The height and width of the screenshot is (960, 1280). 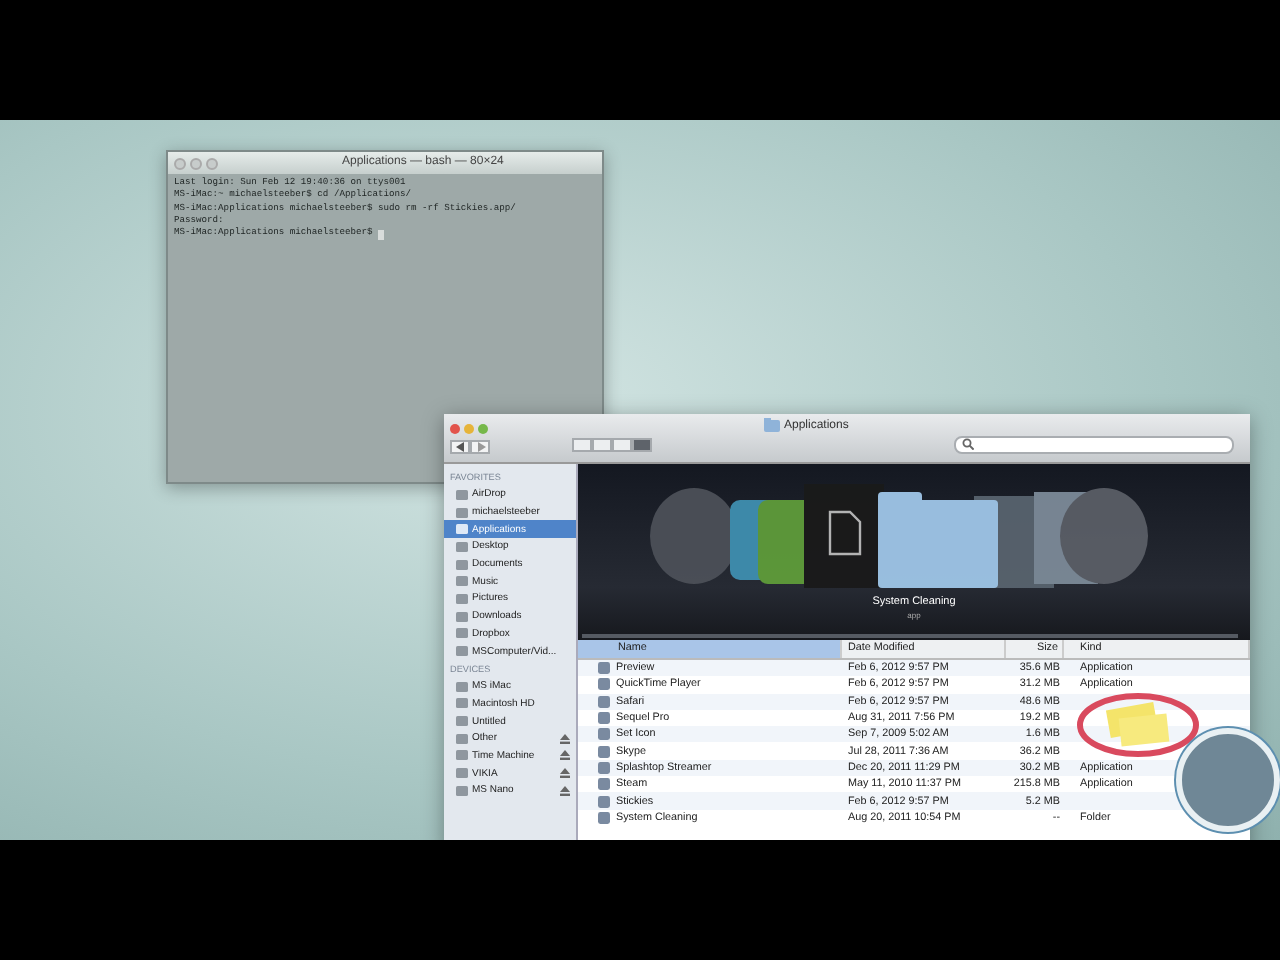 What do you see at coordinates (642, 444) in the screenshot?
I see `cover-flow-button` at bounding box center [642, 444].